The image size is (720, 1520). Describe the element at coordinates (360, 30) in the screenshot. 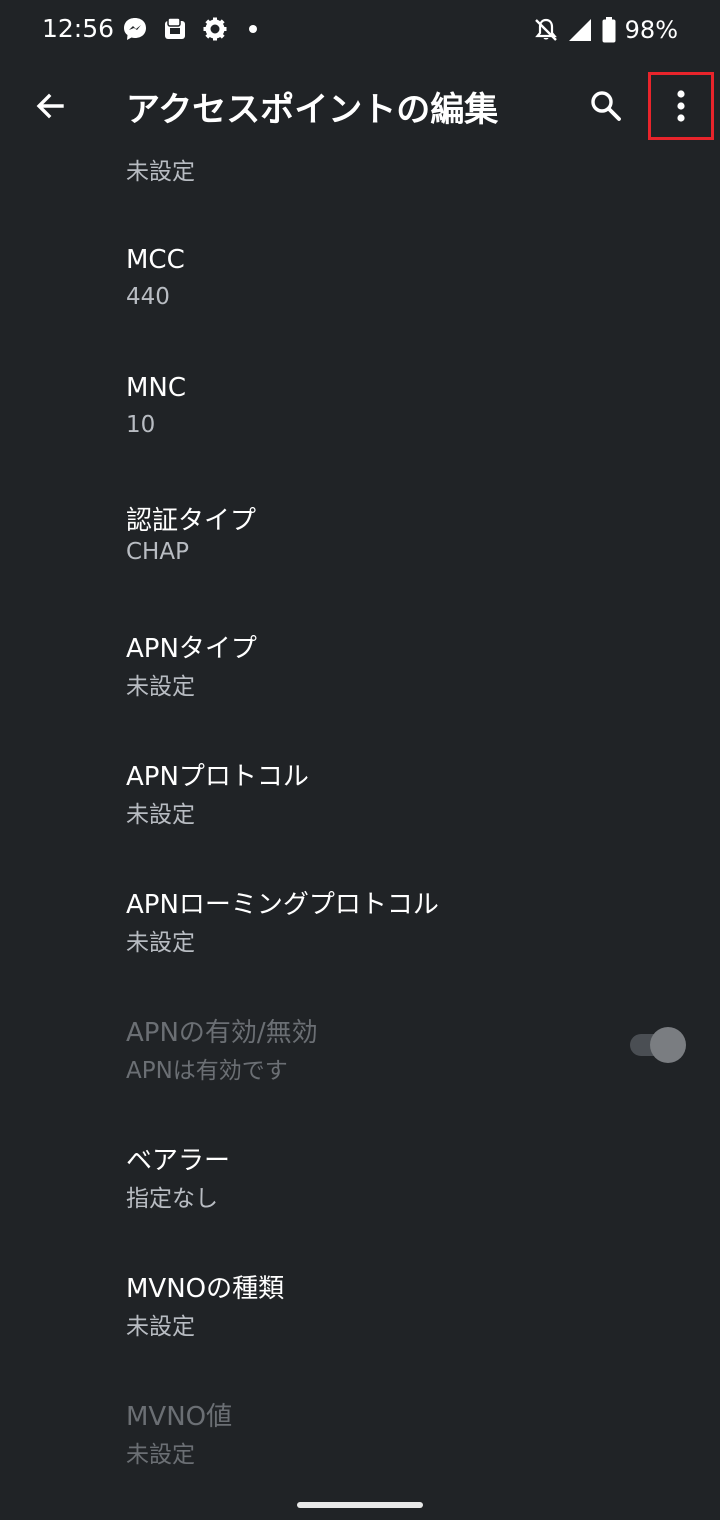

I see `status-bar: 12:56 98%` at that location.